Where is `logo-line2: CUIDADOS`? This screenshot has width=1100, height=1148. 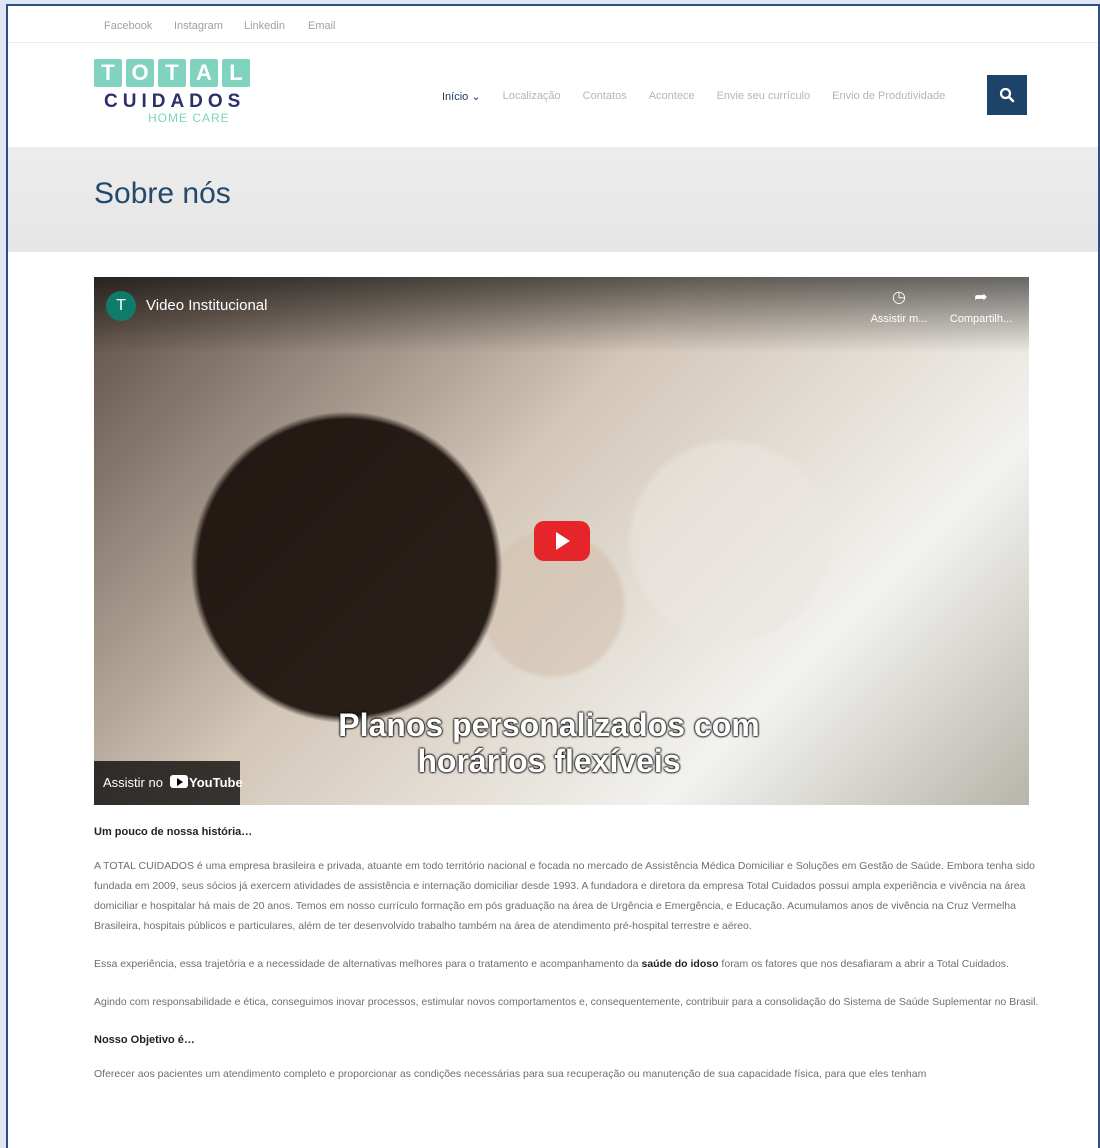
logo-line2: CUIDADOS is located at coordinates (175, 101).